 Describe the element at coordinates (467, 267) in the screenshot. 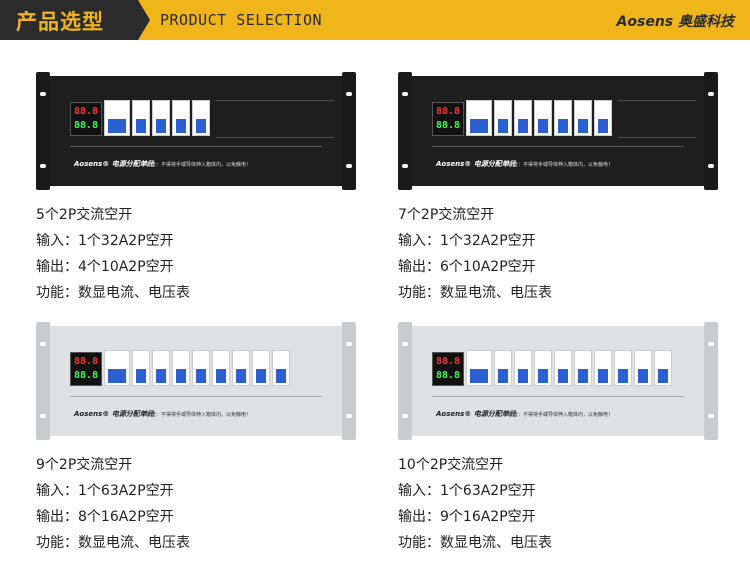

I see `product-output: 输出：6个10A2P空开` at that location.